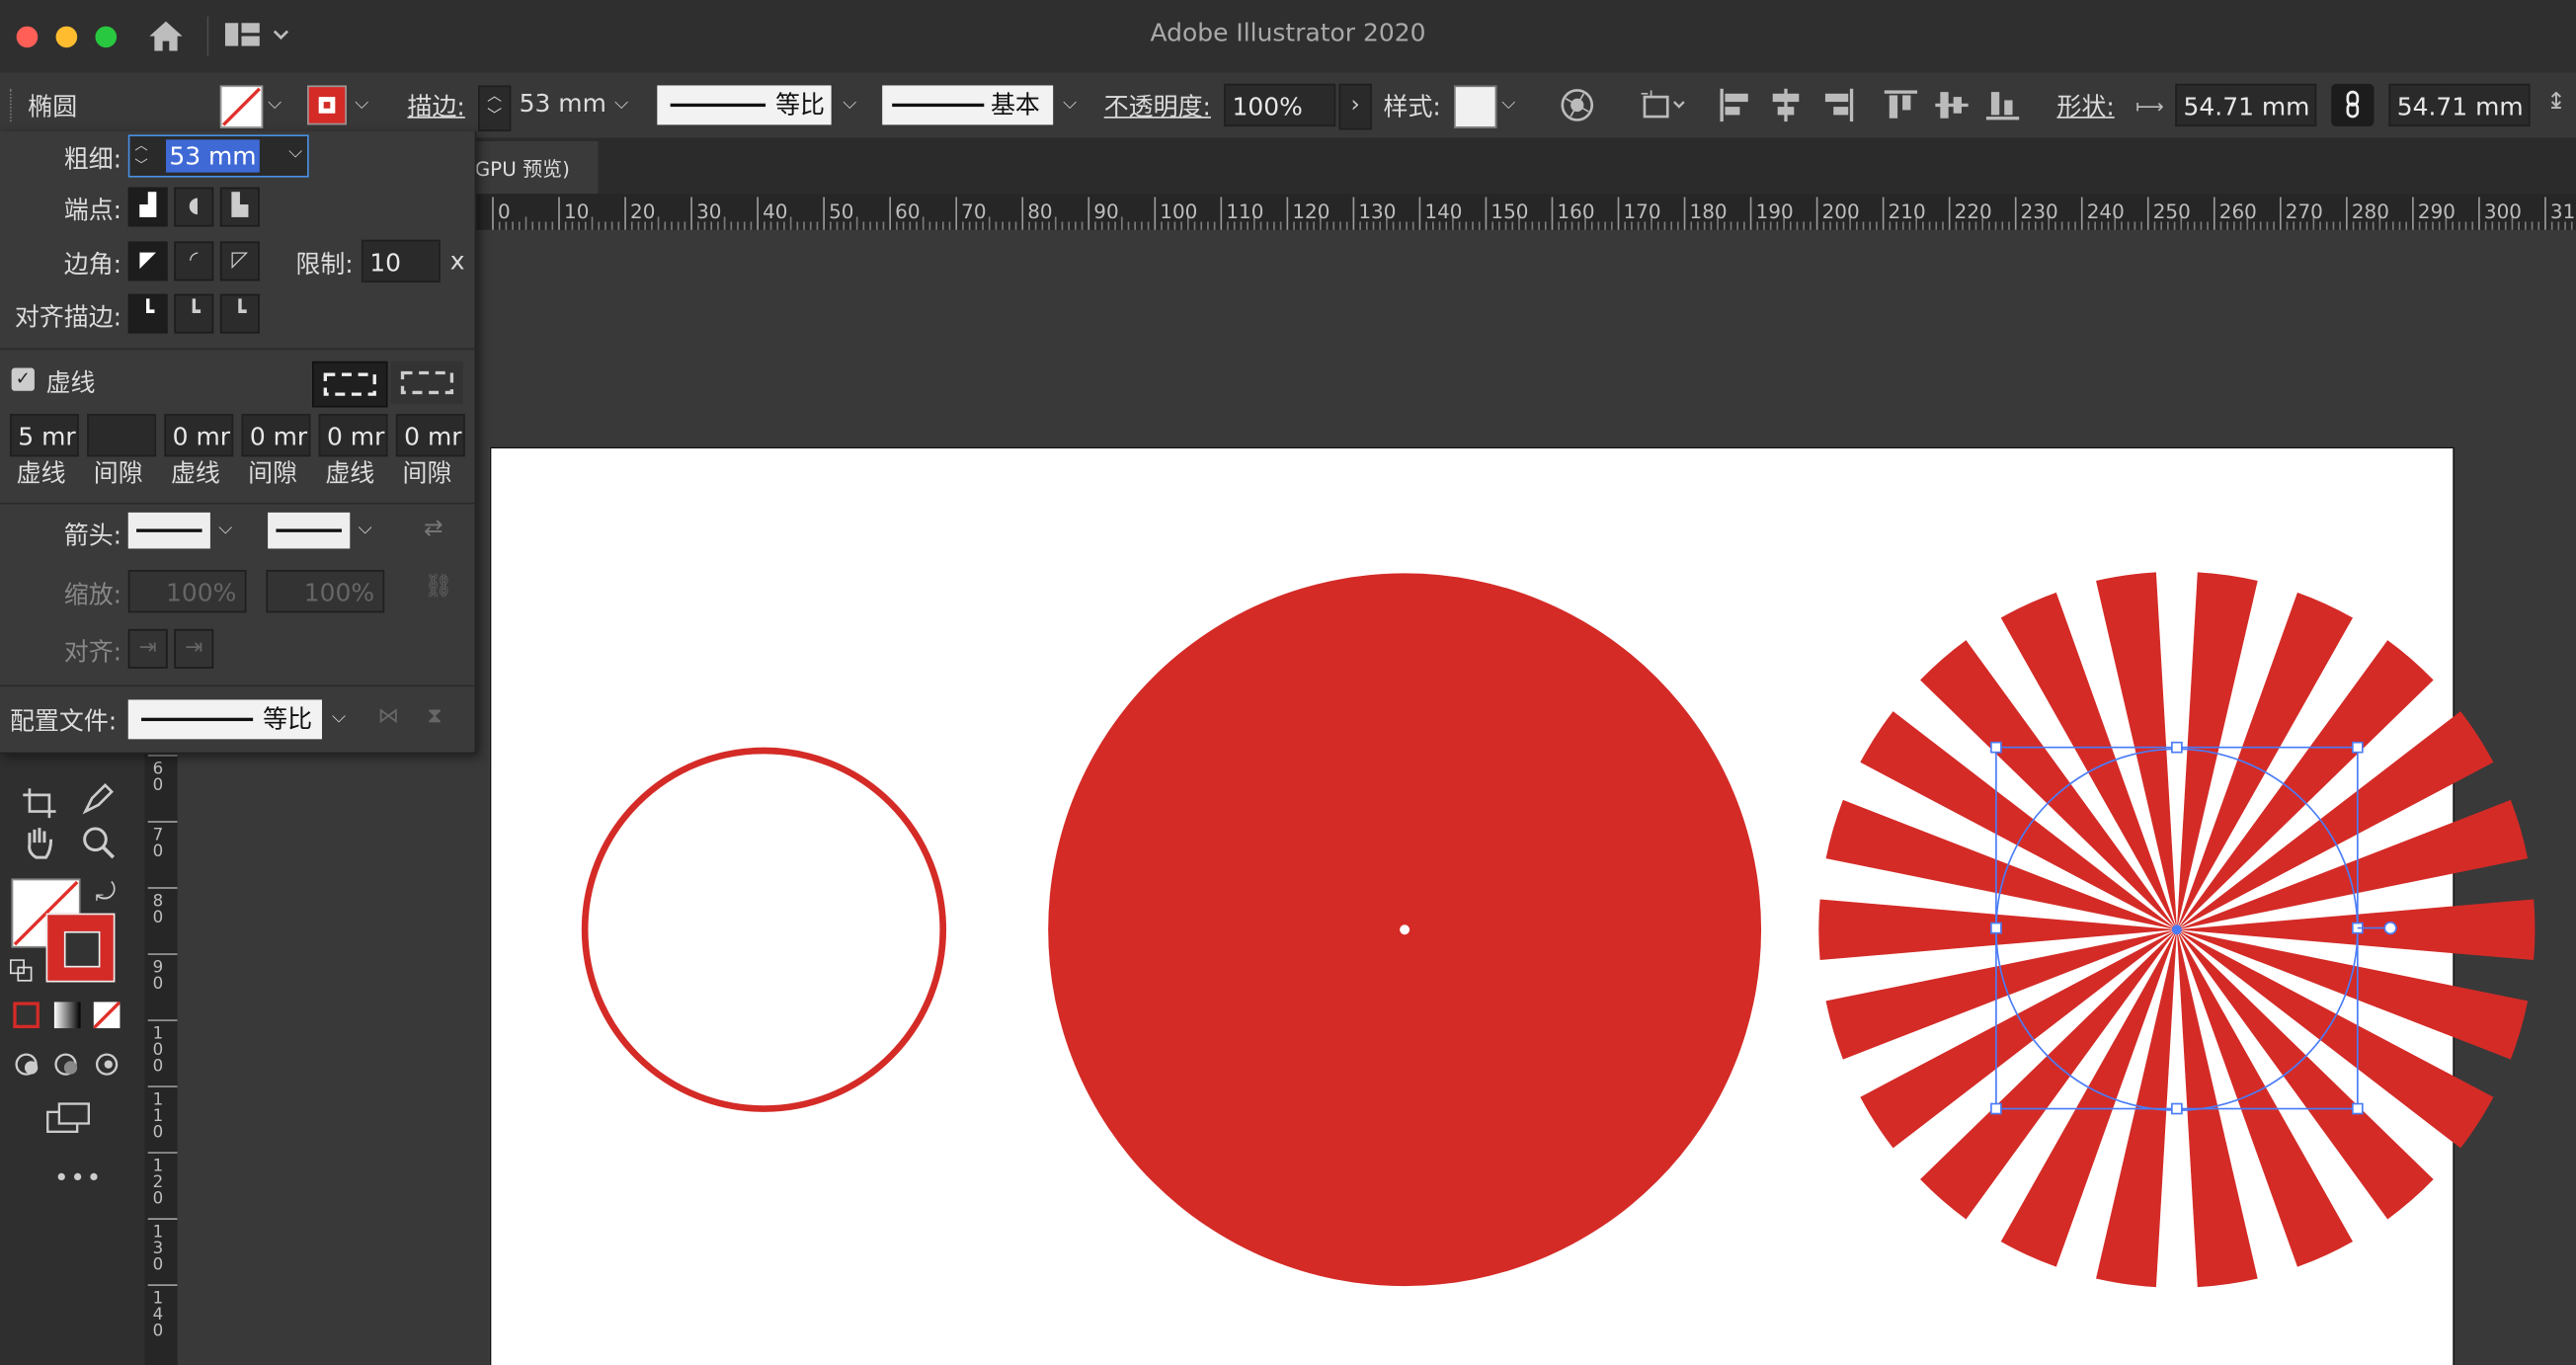  Describe the element at coordinates (225, 719) in the screenshot. I see `profile-select: 等比` at that location.